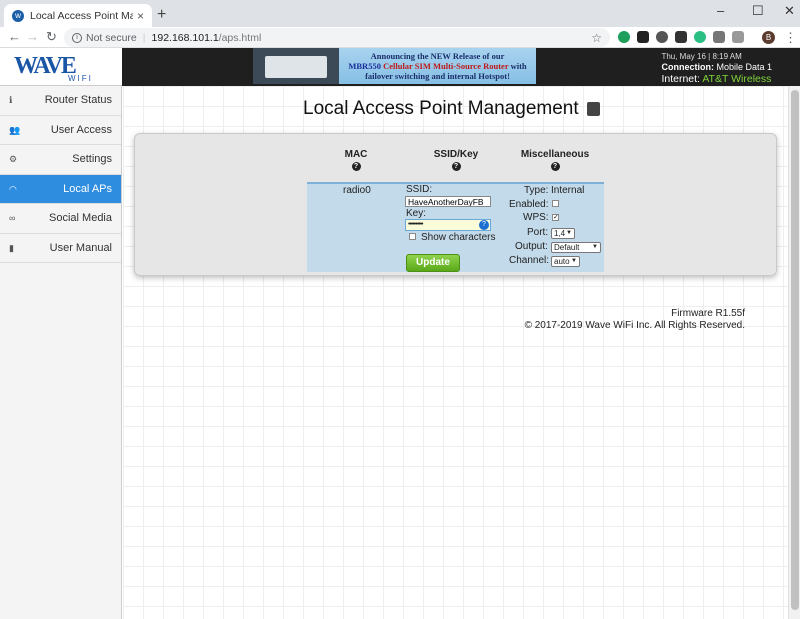  What do you see at coordinates (77, 37) in the screenshot?
I see `info-icon: i` at bounding box center [77, 37].